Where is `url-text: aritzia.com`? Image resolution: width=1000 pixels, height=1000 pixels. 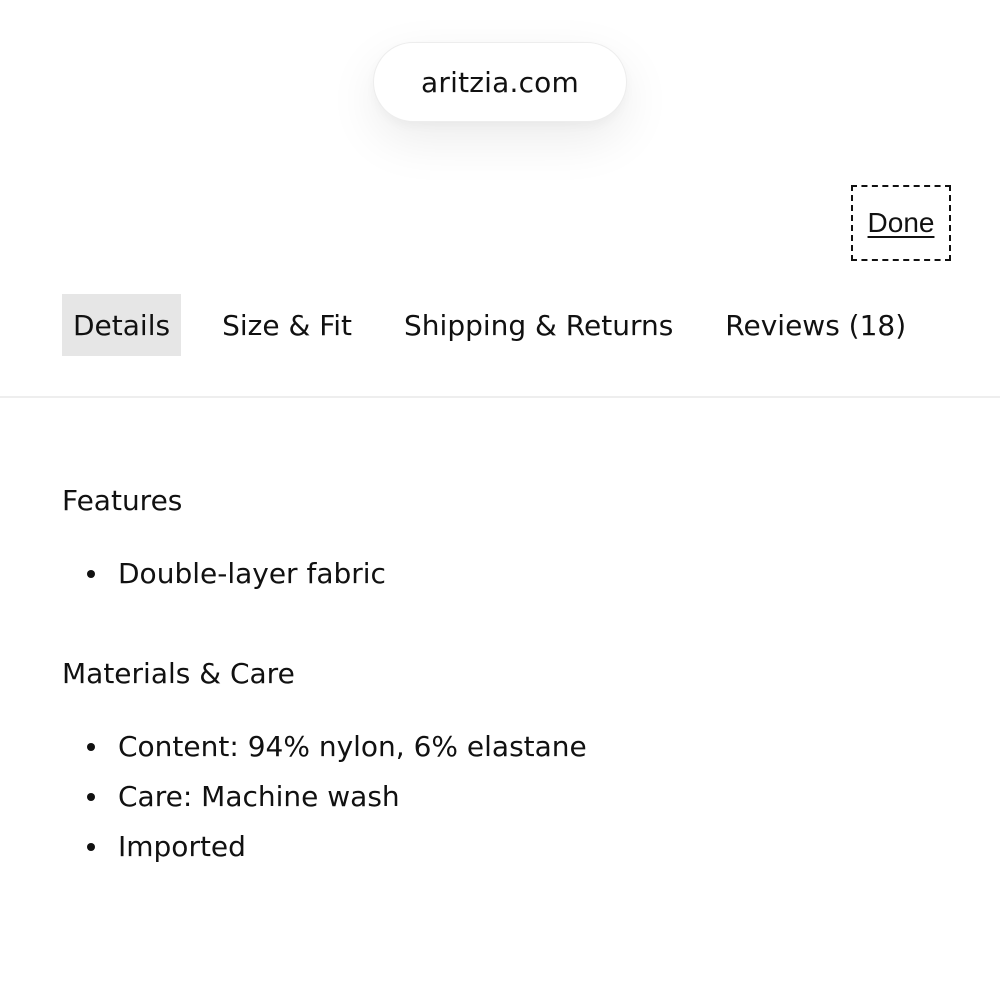
url-text: aritzia.com is located at coordinates (500, 82).